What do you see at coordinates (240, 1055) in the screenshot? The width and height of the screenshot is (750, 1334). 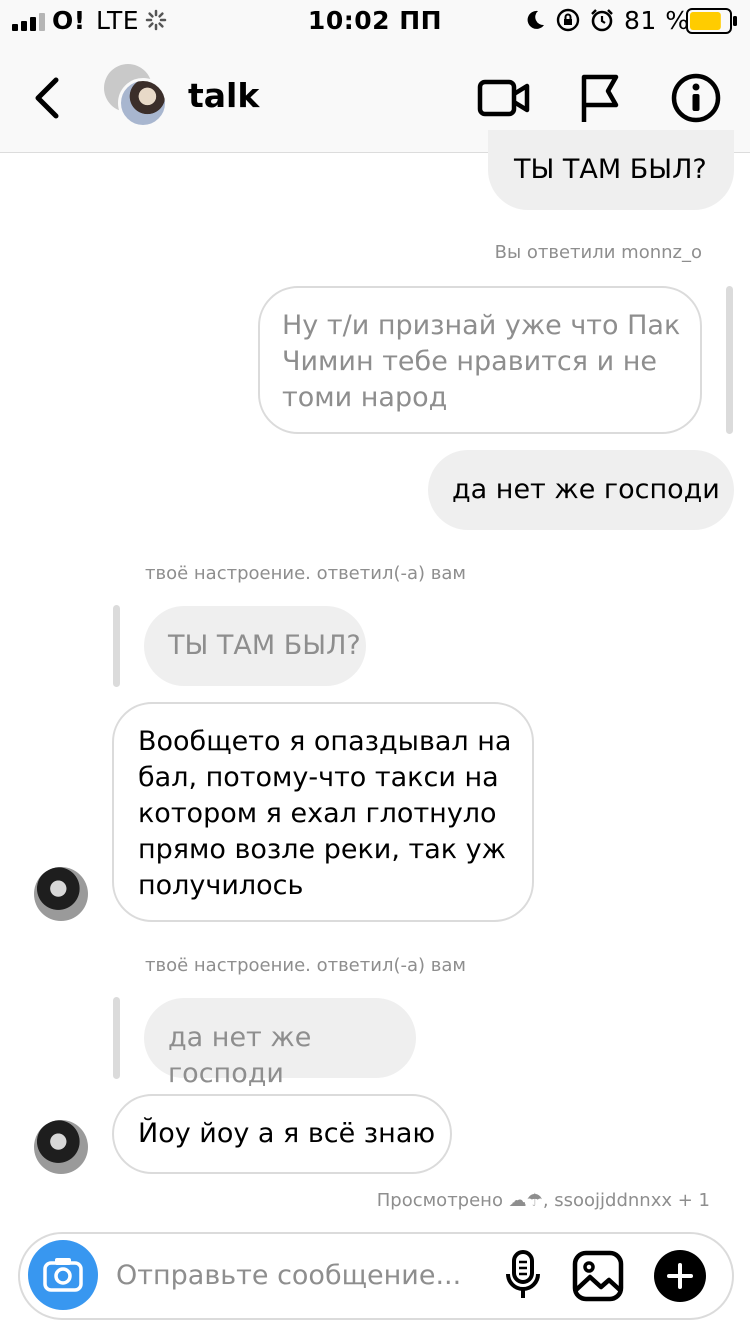 I see `quoted-text: да нет же господи` at bounding box center [240, 1055].